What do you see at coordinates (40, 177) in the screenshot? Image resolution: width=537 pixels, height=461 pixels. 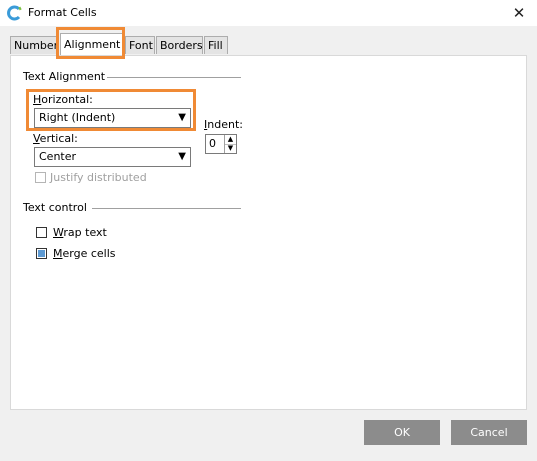 I see `justify-distributed-checkbox` at bounding box center [40, 177].